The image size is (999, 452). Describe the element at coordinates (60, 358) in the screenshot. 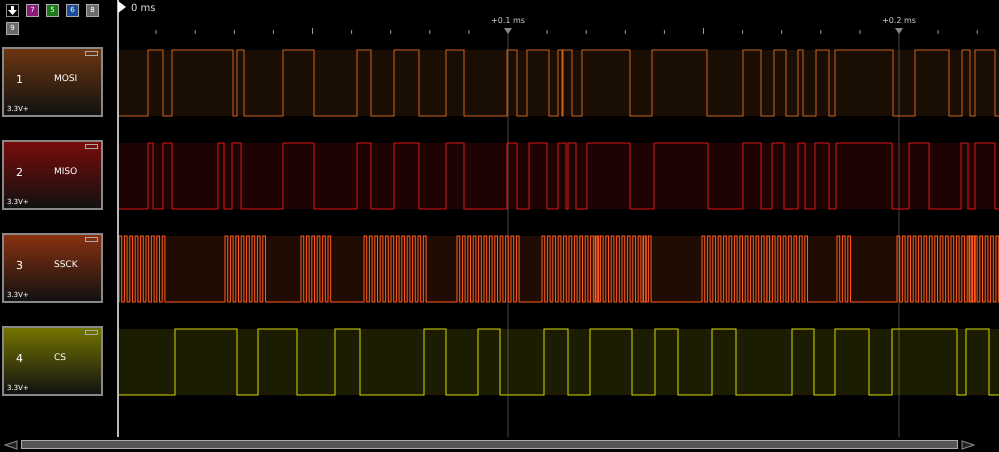

I see `channel-name: CS` at that location.